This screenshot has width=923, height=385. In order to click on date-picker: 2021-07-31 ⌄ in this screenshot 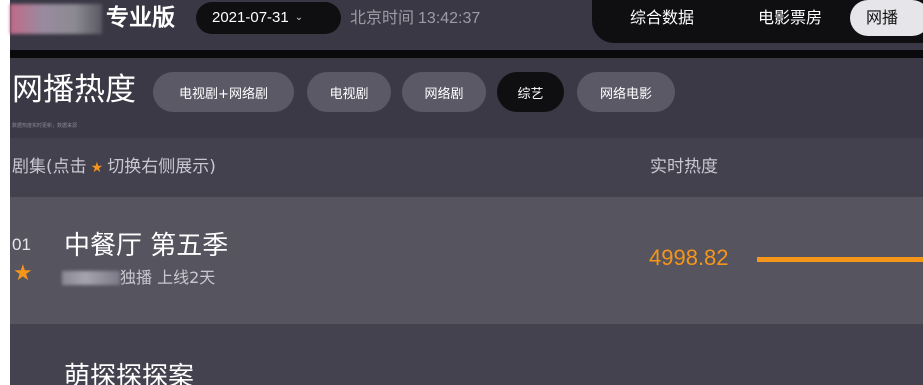, I will do `click(268, 18)`.